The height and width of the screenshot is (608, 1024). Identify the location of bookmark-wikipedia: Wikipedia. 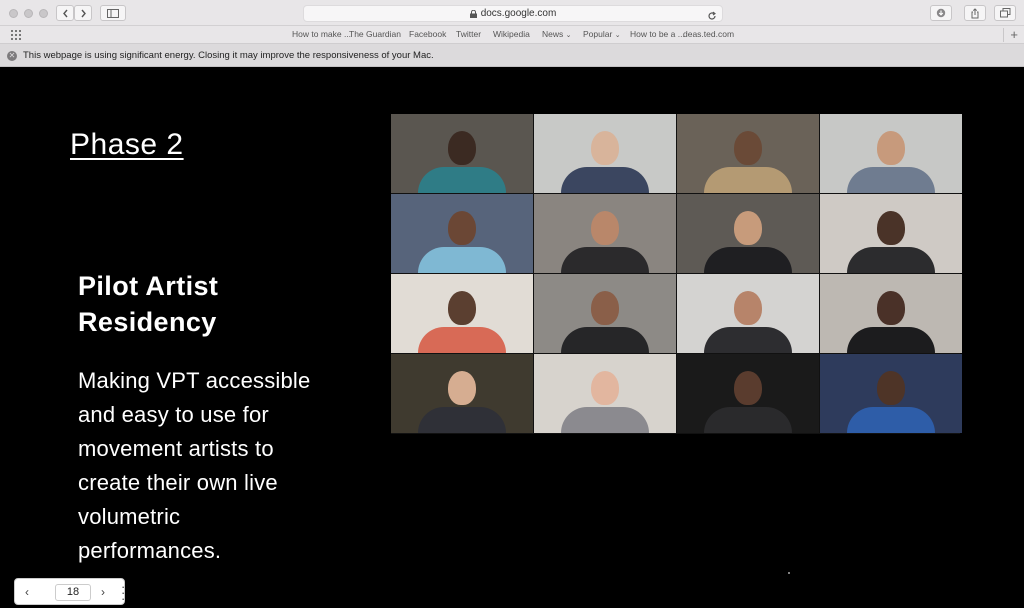
(511, 34).